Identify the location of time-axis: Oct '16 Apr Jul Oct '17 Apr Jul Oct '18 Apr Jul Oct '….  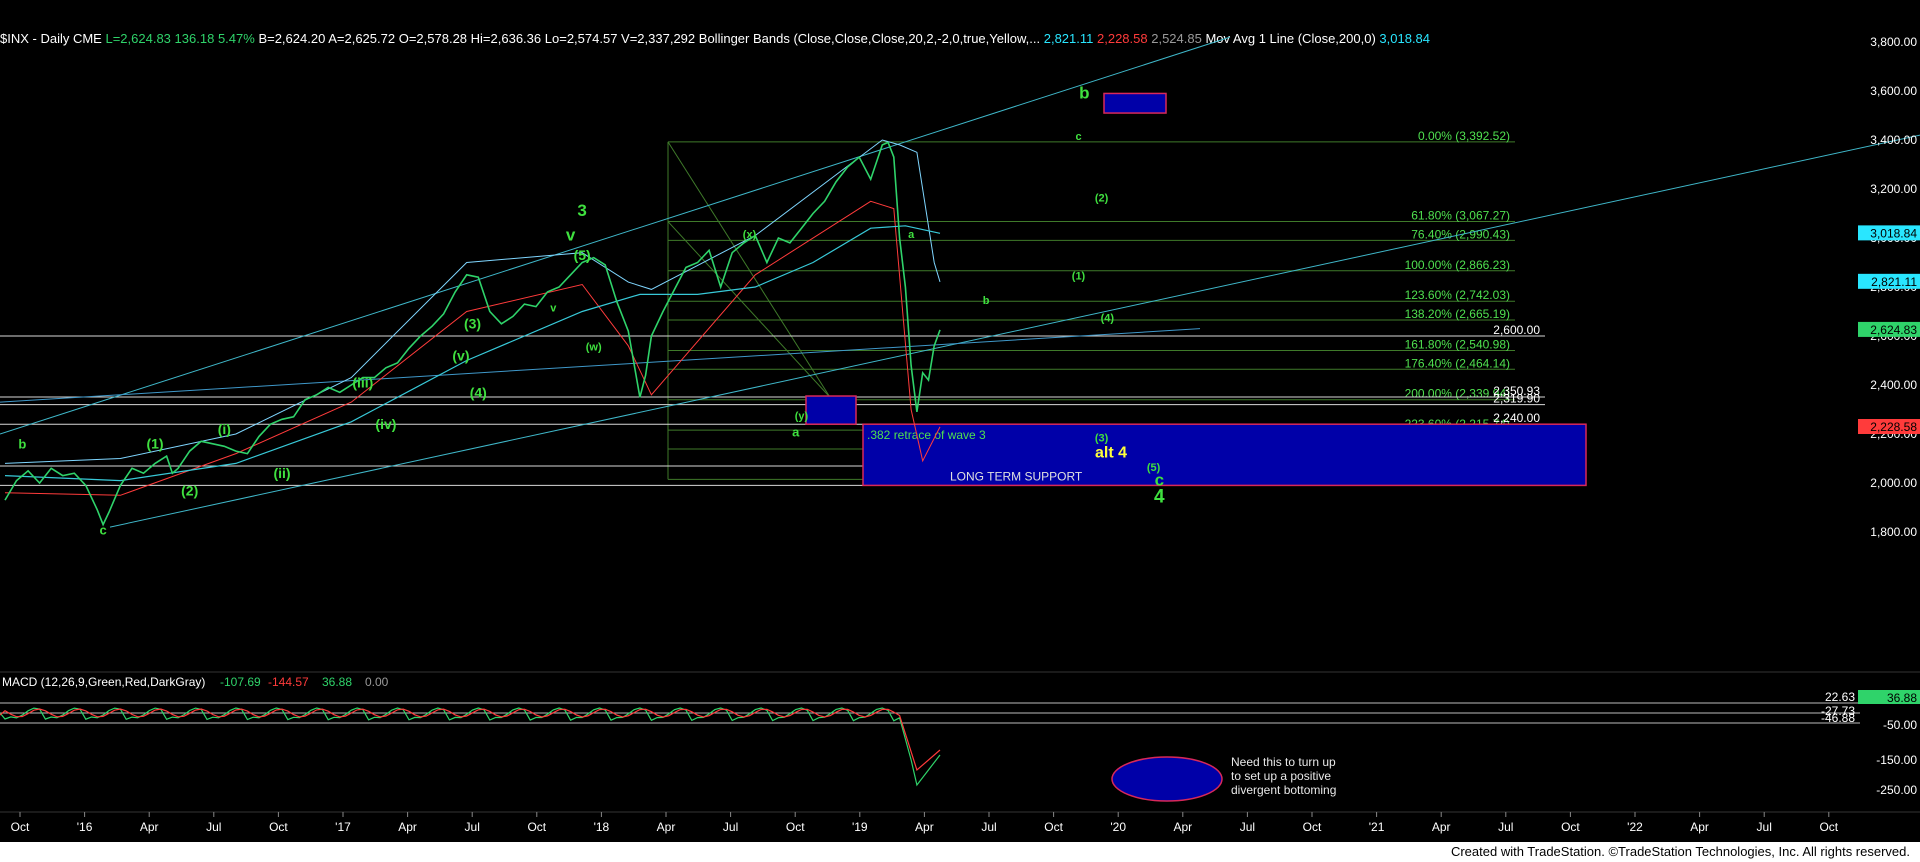
(960, 822).